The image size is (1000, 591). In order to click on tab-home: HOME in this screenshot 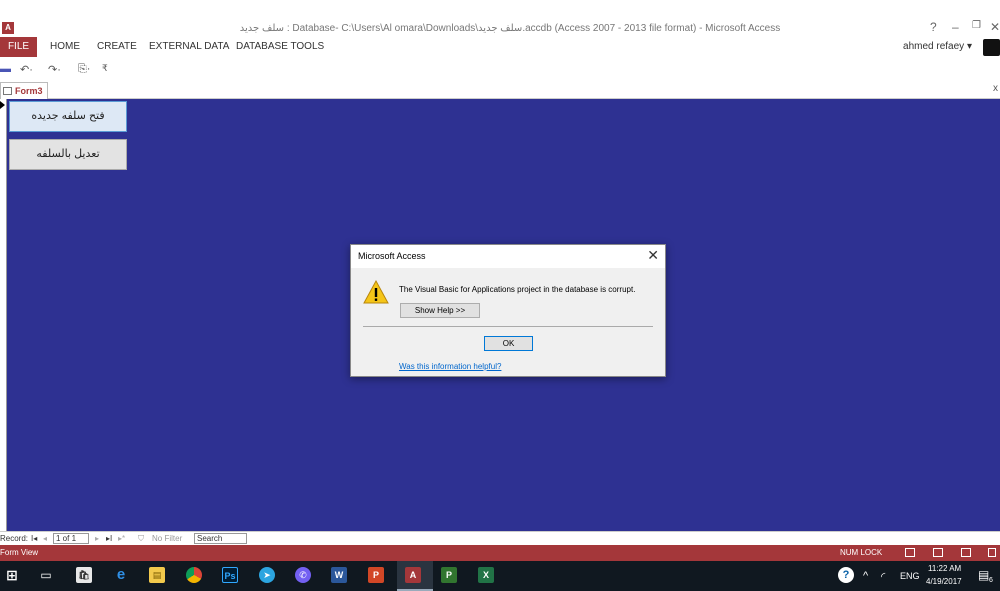, I will do `click(65, 47)`.